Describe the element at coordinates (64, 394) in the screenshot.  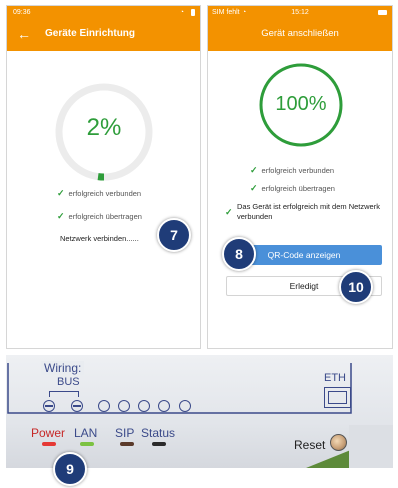
I see `bus-bracket` at that location.